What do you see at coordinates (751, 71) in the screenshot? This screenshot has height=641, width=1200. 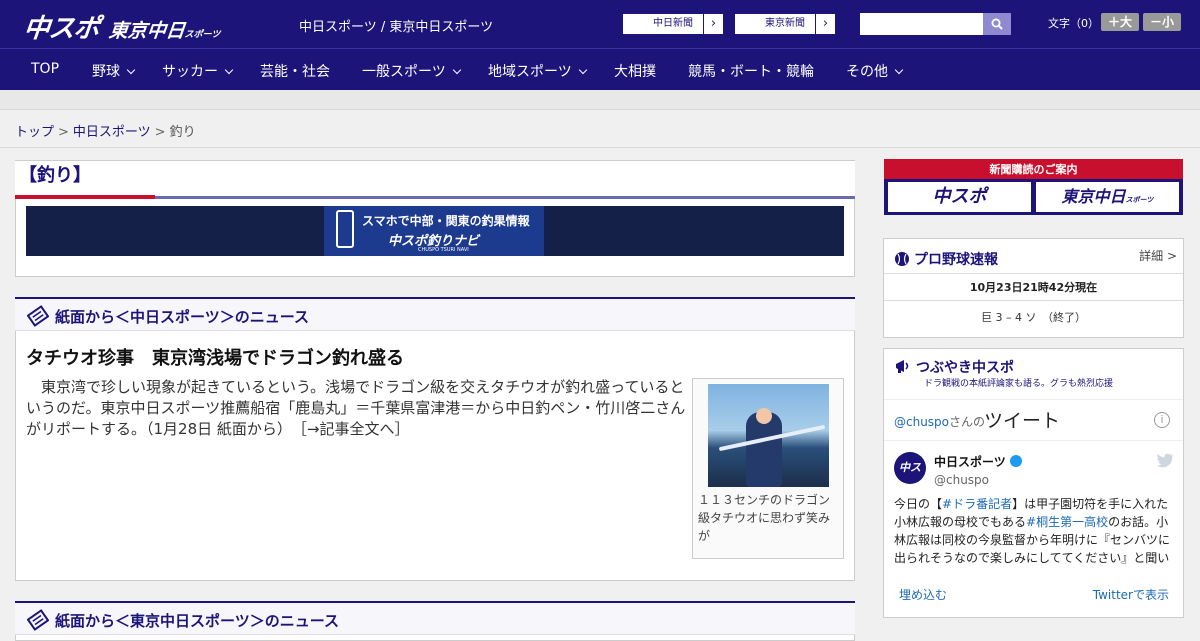 I see `nav-keiba: 競馬・ボート・競輪` at bounding box center [751, 71].